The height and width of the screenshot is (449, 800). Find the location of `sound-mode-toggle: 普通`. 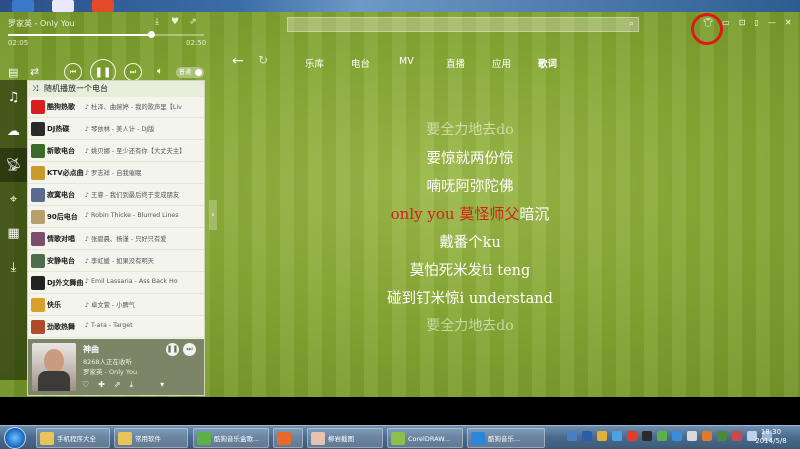

sound-mode-toggle: 普通 is located at coordinates (190, 72).